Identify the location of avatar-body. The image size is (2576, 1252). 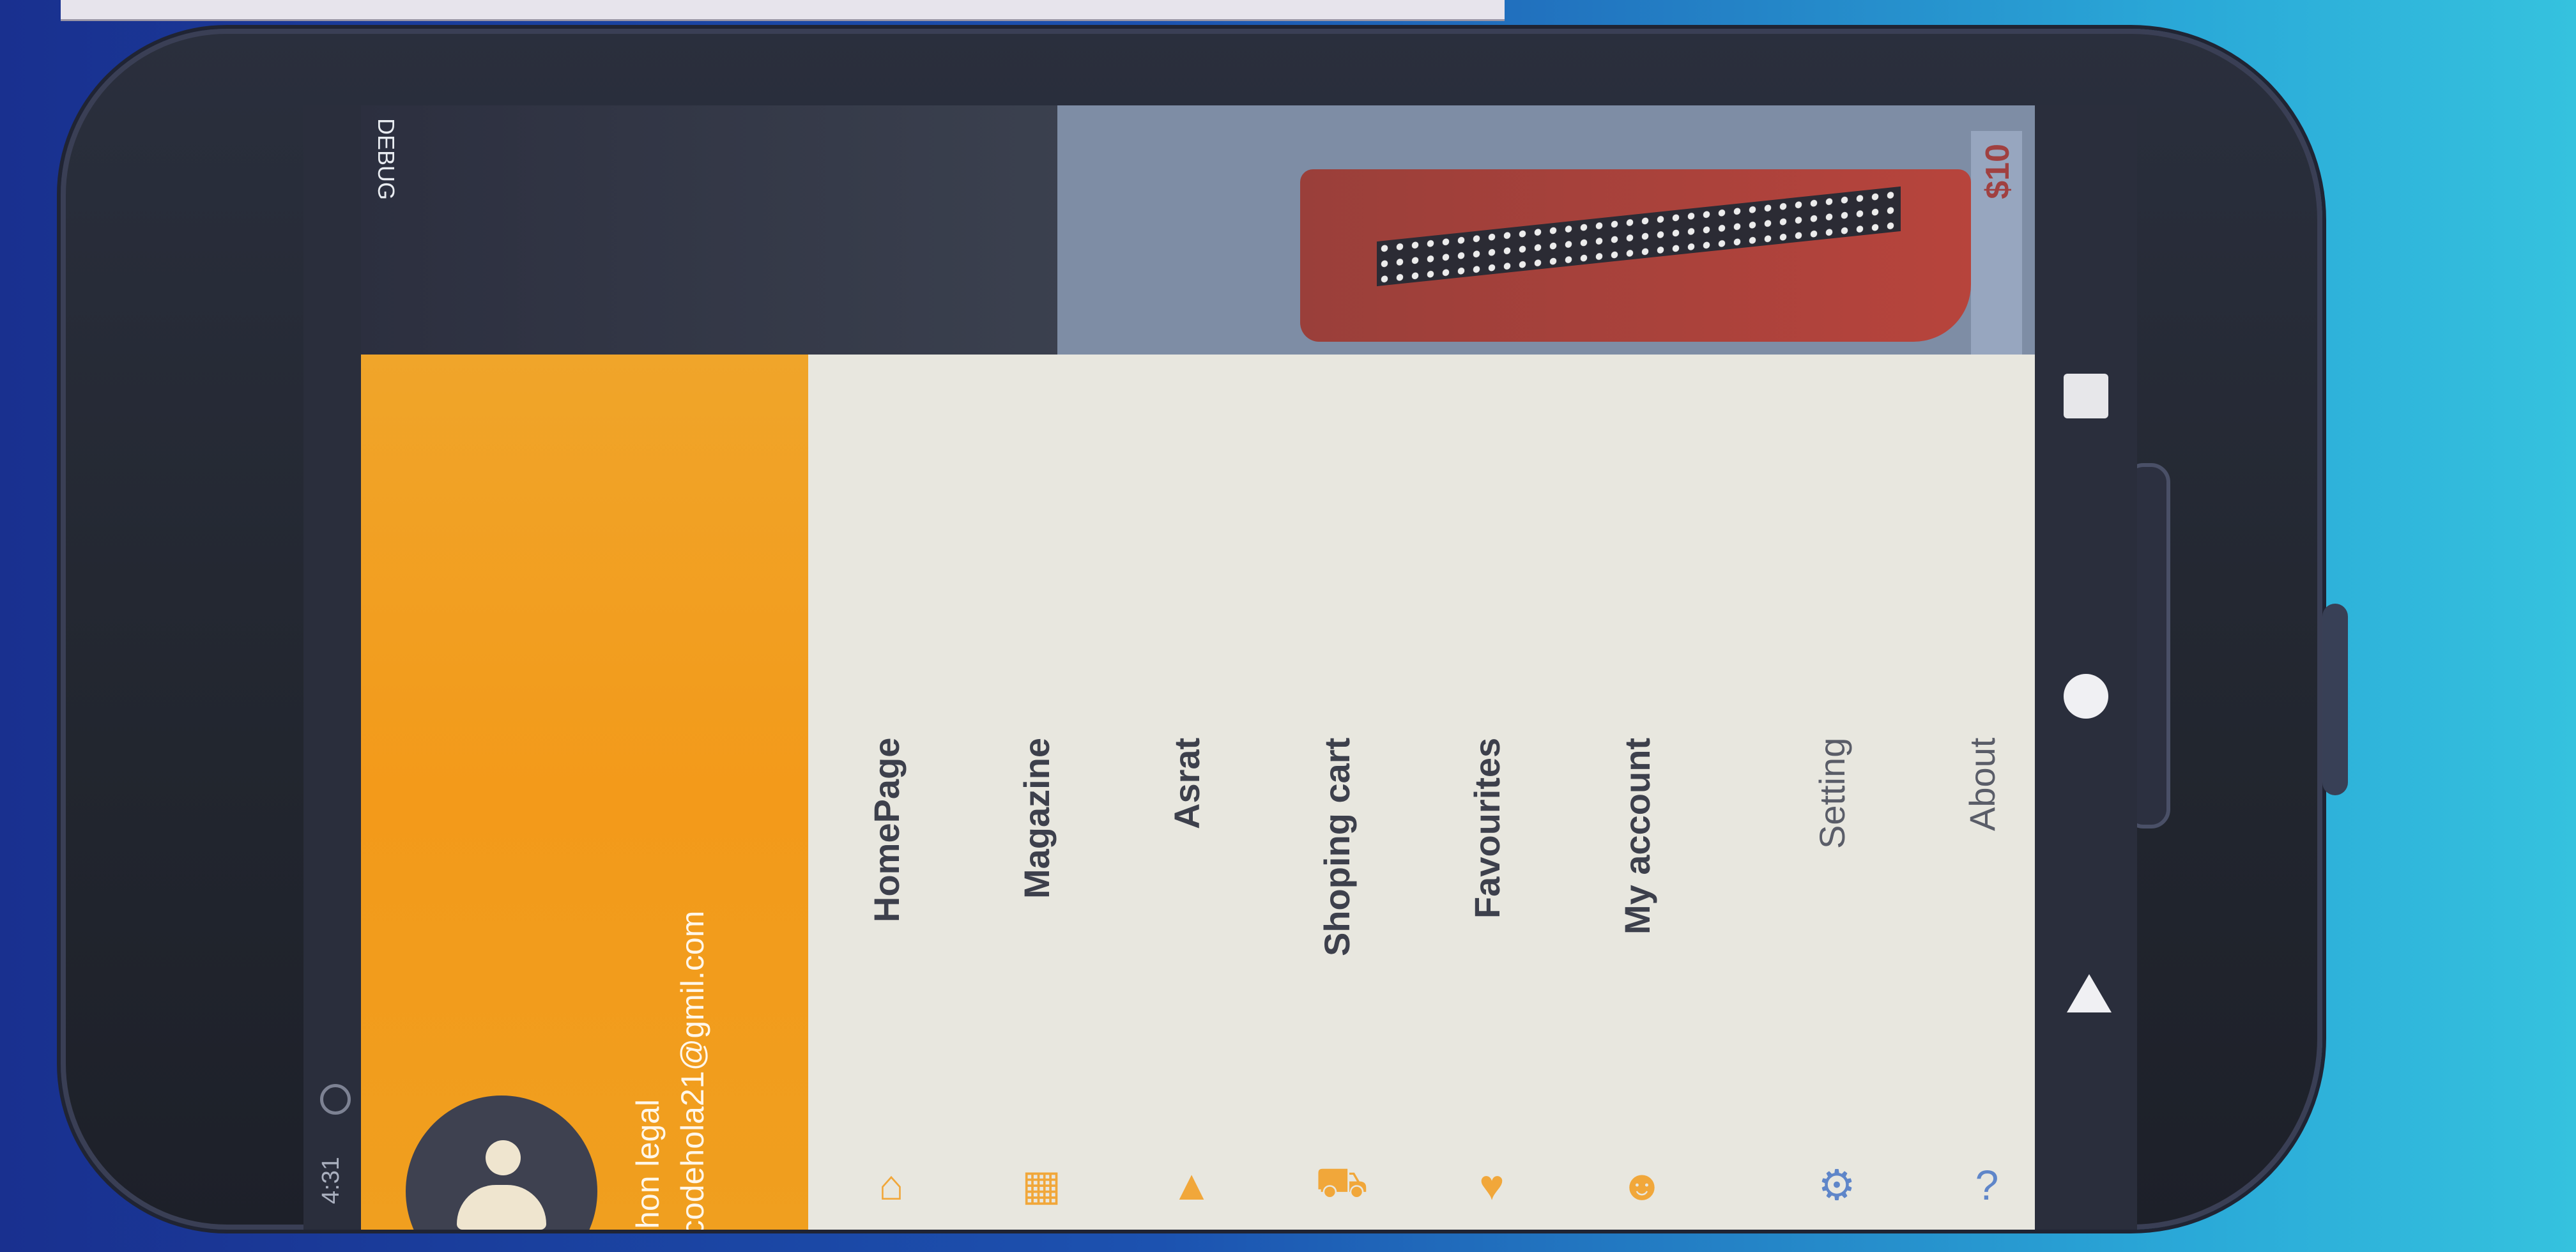
(501, 1207).